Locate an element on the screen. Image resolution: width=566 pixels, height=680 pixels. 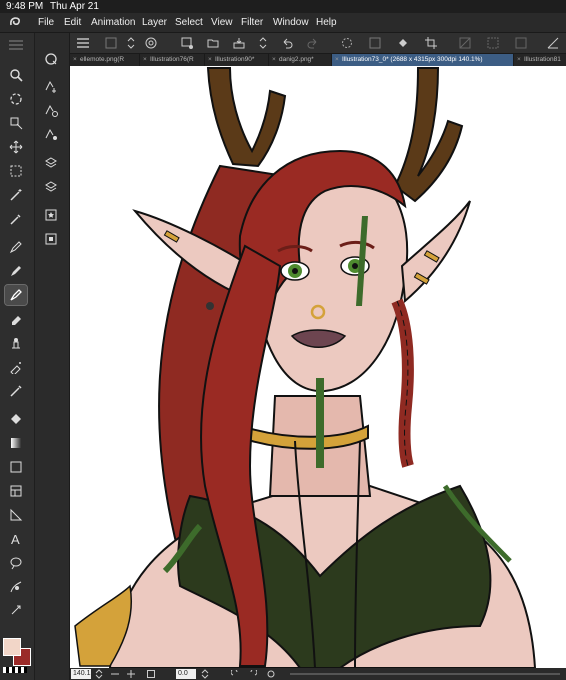
navigator-icon is located at coordinates (51, 239).